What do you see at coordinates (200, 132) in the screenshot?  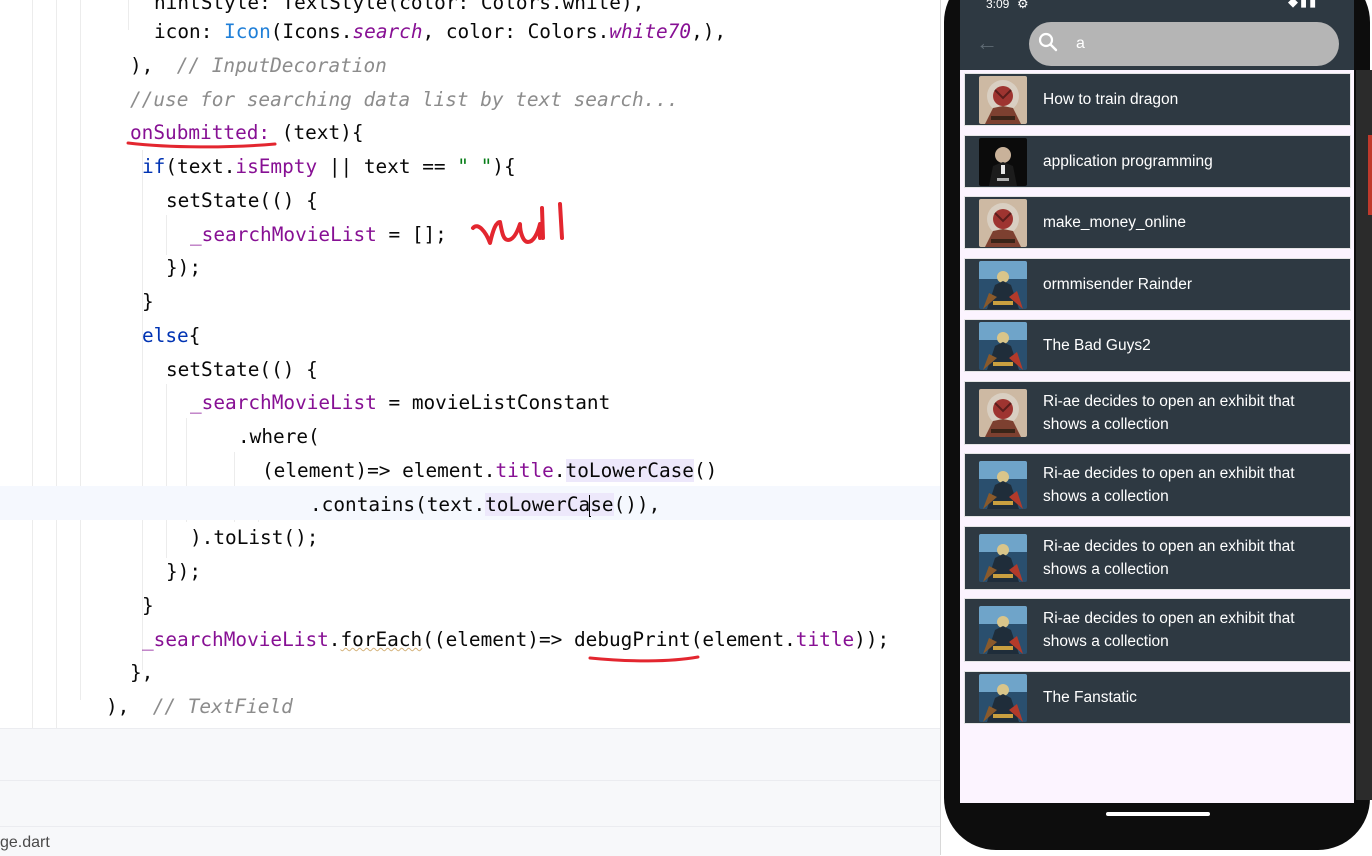 I see `code-token: onSubmitted:` at bounding box center [200, 132].